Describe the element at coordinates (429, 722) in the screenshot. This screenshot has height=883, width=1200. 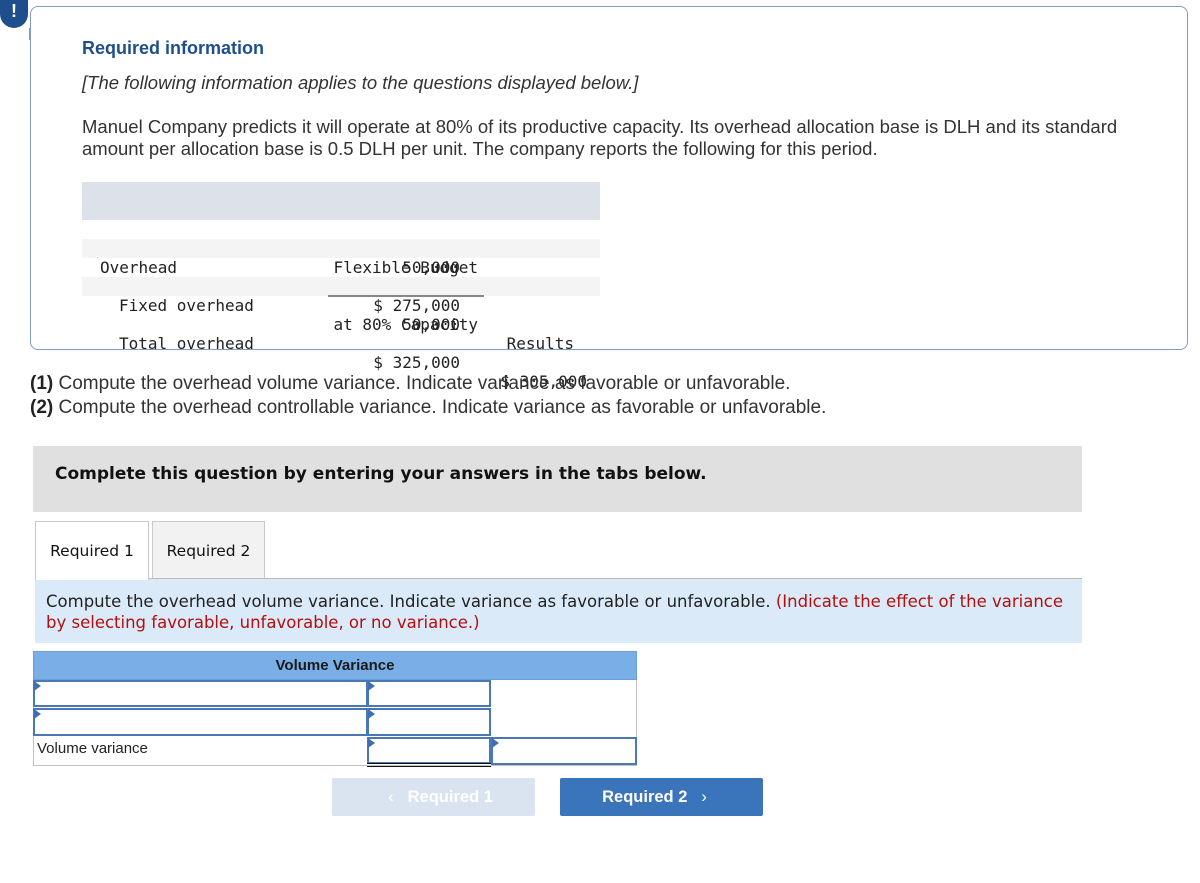
I see `row-2-amount-input` at that location.